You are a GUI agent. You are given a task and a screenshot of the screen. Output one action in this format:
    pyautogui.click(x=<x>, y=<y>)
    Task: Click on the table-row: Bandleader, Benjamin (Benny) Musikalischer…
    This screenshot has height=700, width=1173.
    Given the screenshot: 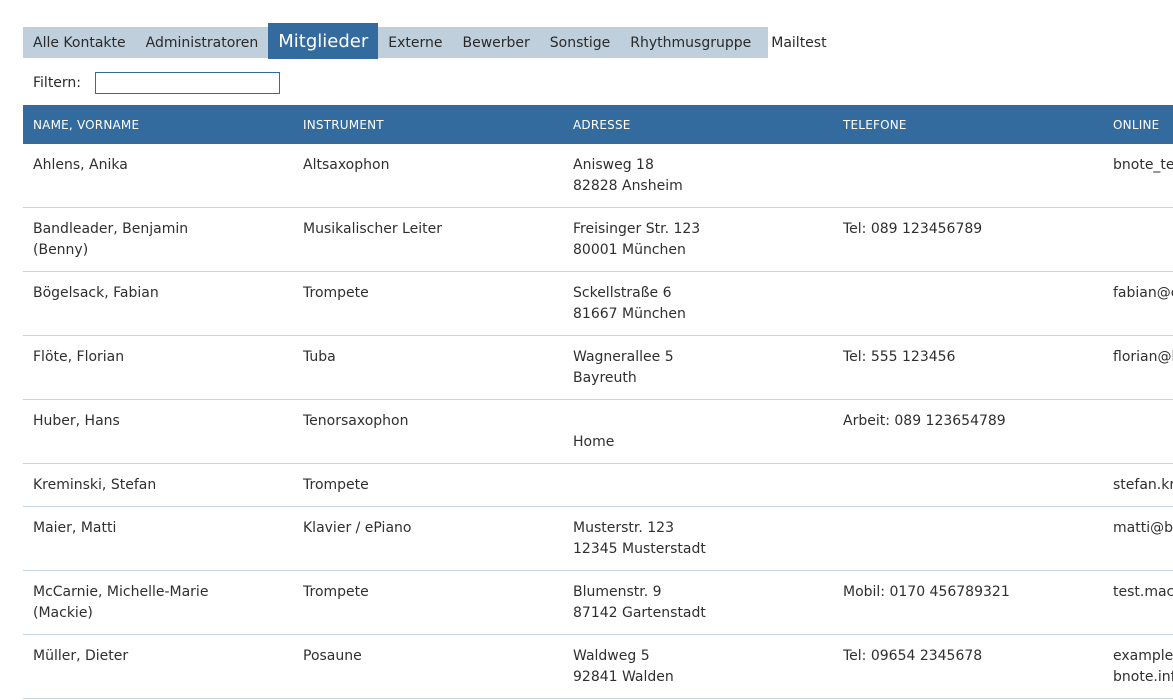 What is the action you would take?
    pyautogui.click(x=598, y=239)
    